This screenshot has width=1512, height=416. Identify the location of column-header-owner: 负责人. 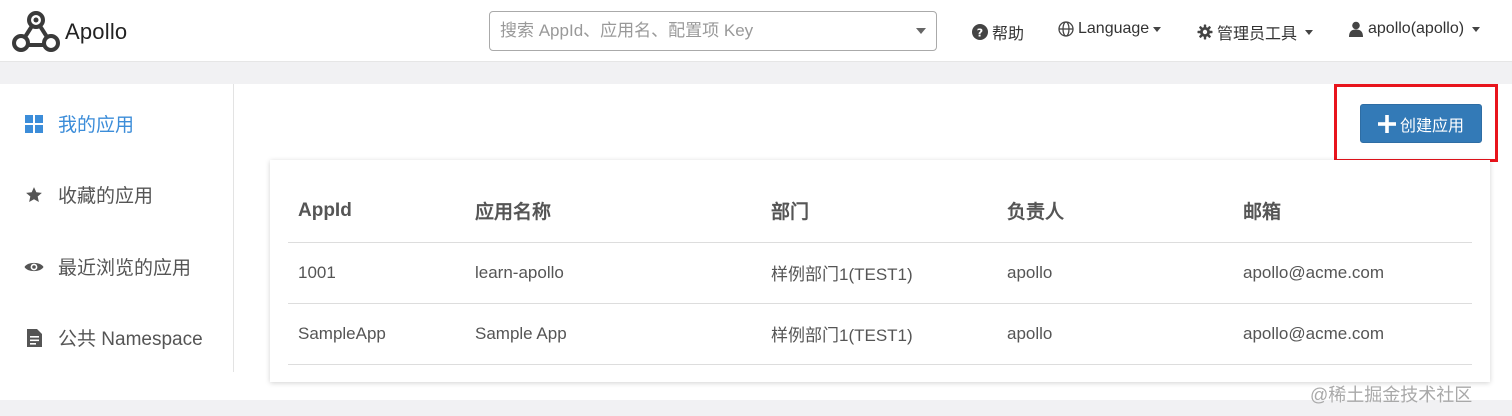
(1115, 201).